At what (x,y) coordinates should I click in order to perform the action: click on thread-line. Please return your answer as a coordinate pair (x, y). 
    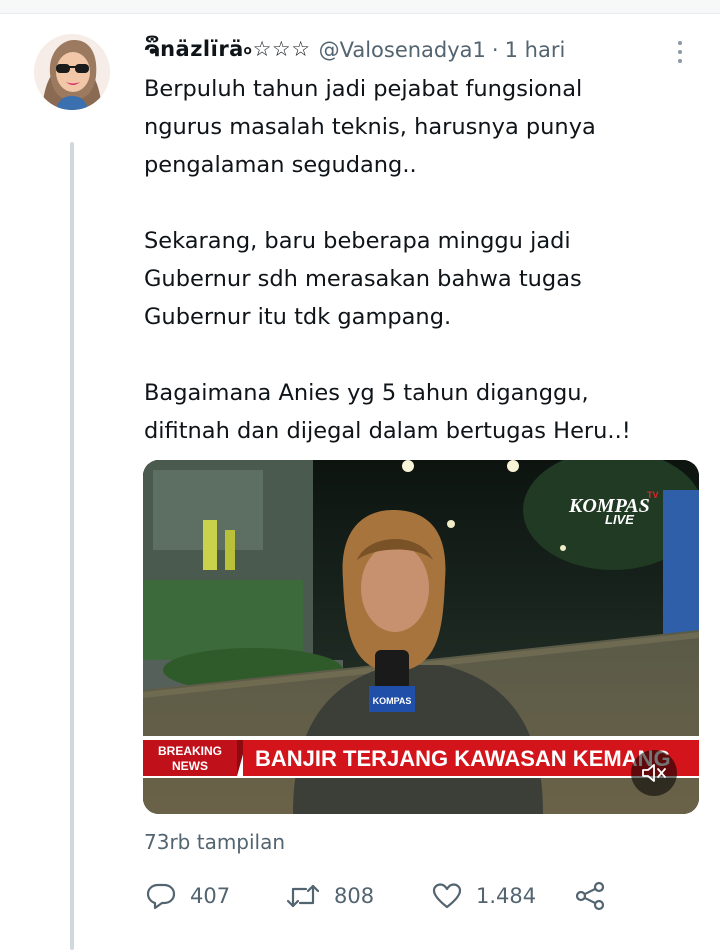
    Looking at the image, I should click on (72, 546).